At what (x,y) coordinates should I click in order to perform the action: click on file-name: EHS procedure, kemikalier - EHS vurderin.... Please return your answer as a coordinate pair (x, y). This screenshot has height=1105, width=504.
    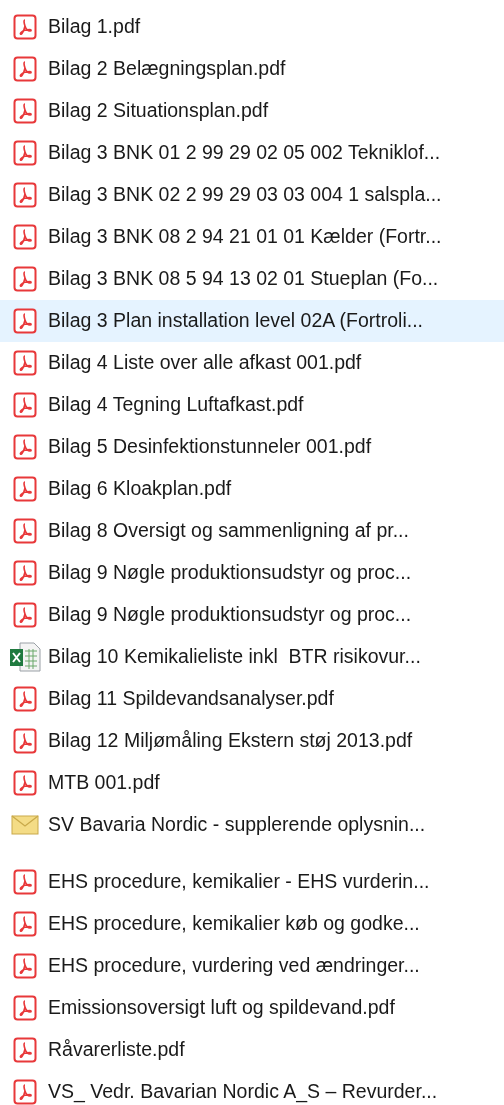
    Looking at the image, I should click on (239, 882).